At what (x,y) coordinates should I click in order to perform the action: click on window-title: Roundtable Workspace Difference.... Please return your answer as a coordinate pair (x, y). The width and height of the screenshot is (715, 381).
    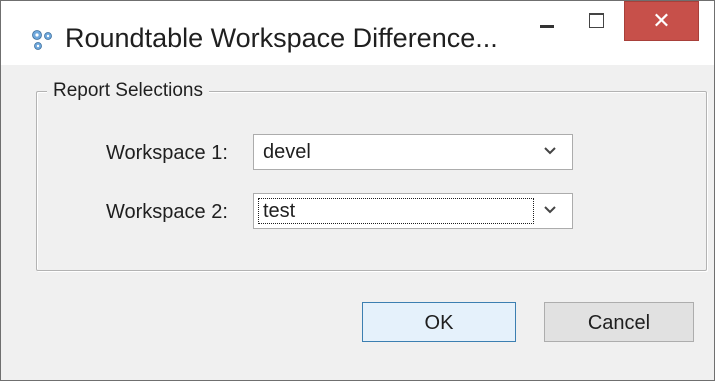
    Looking at the image, I should click on (281, 38).